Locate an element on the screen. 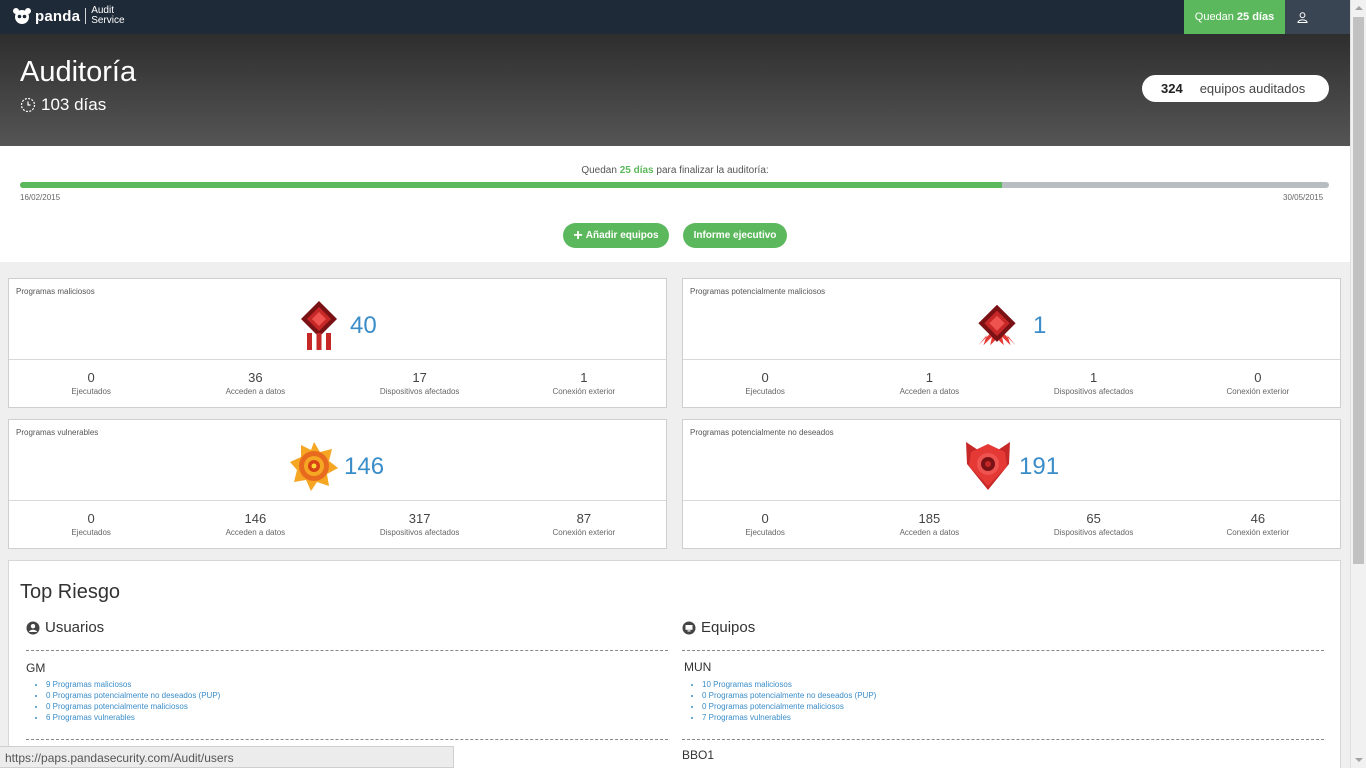  device-name: MUN is located at coordinates (698, 667).